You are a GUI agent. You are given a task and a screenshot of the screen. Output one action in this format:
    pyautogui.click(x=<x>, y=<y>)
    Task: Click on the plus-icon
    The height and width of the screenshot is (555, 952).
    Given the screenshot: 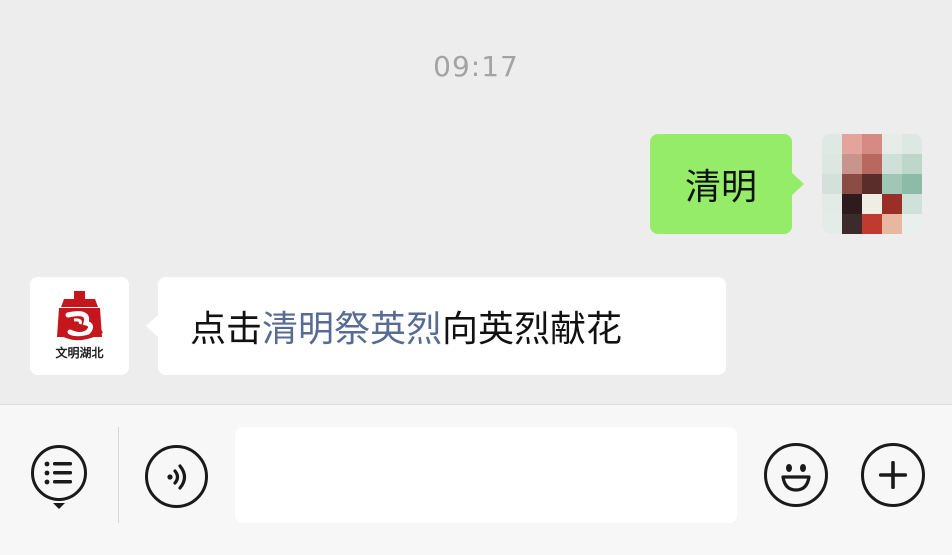 What is the action you would take?
    pyautogui.click(x=893, y=475)
    